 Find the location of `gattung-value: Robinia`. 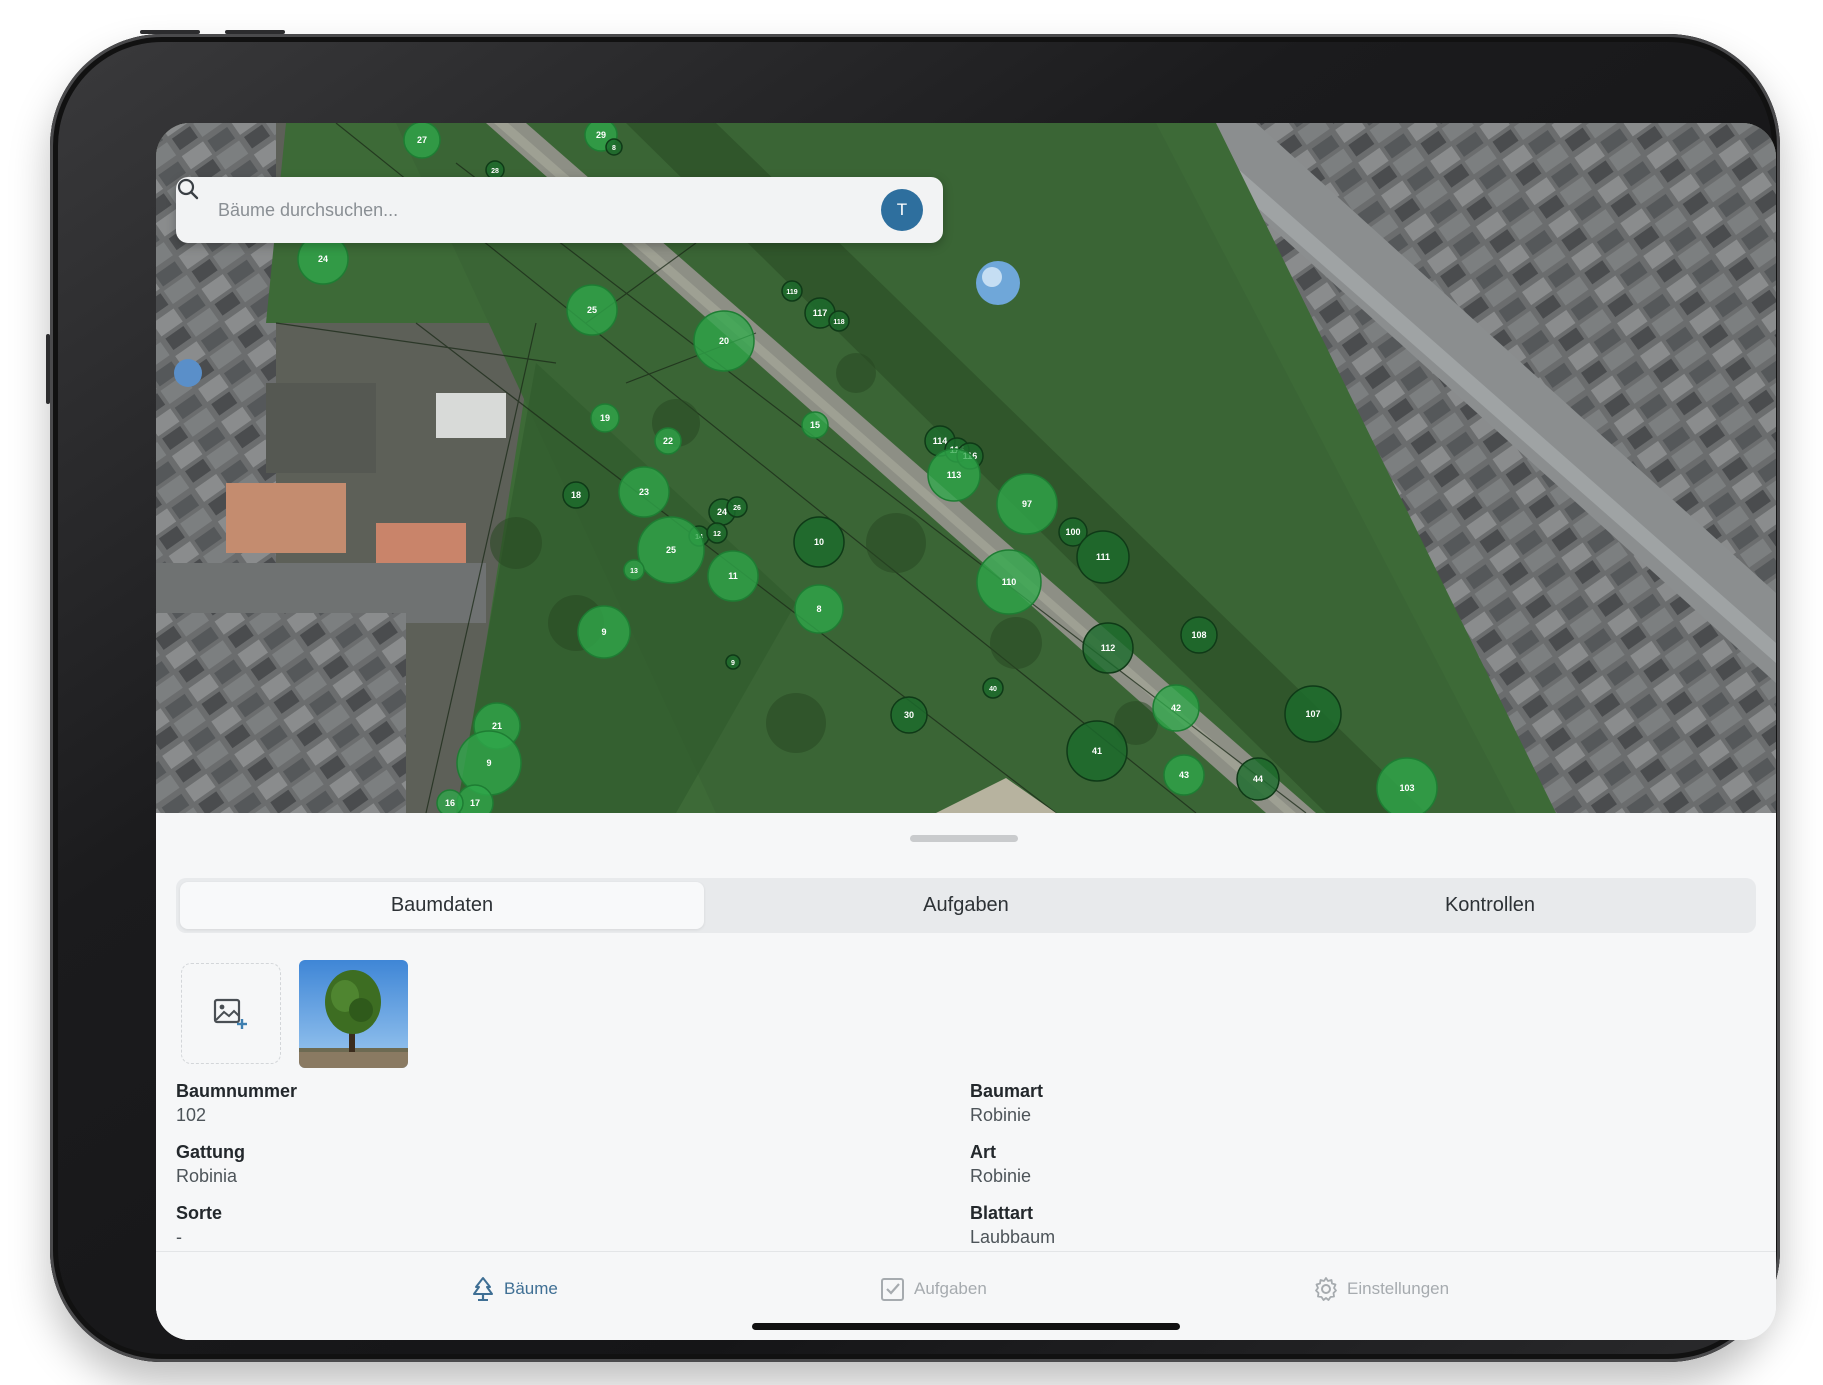

gattung-value: Robinia is located at coordinates (207, 1176).